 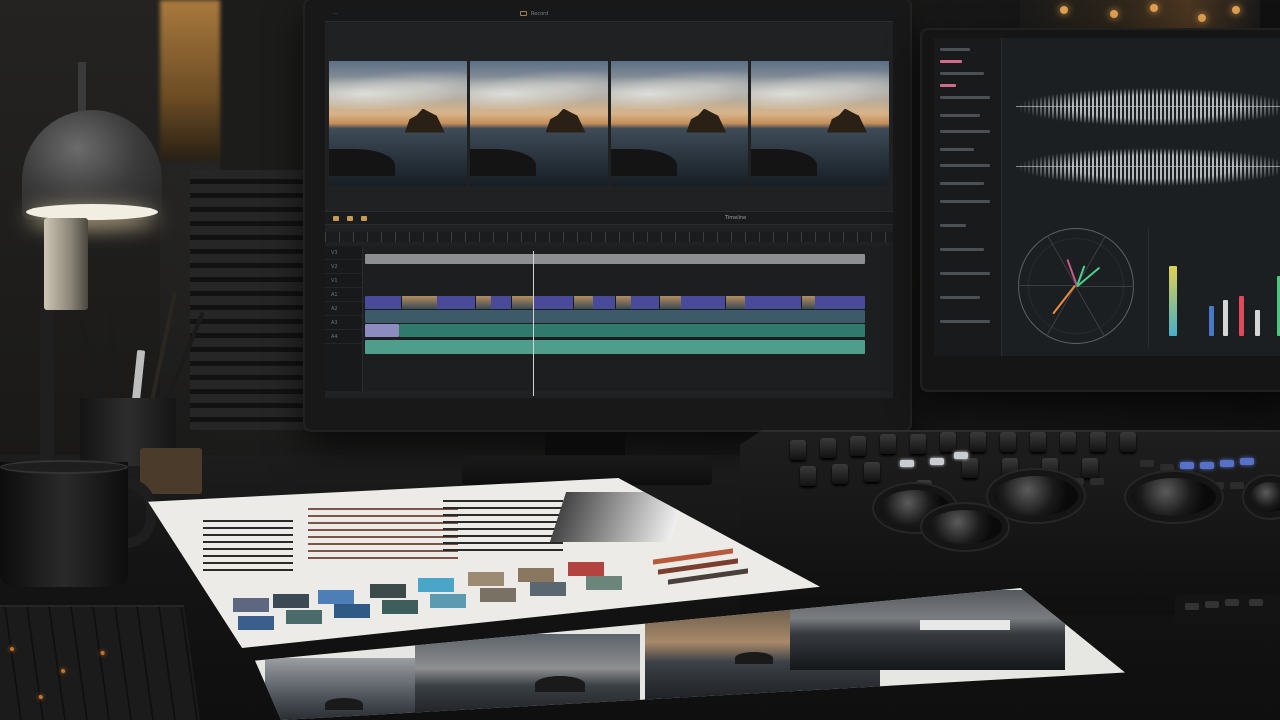 What do you see at coordinates (523, 13) in the screenshot?
I see `camera-icon` at bounding box center [523, 13].